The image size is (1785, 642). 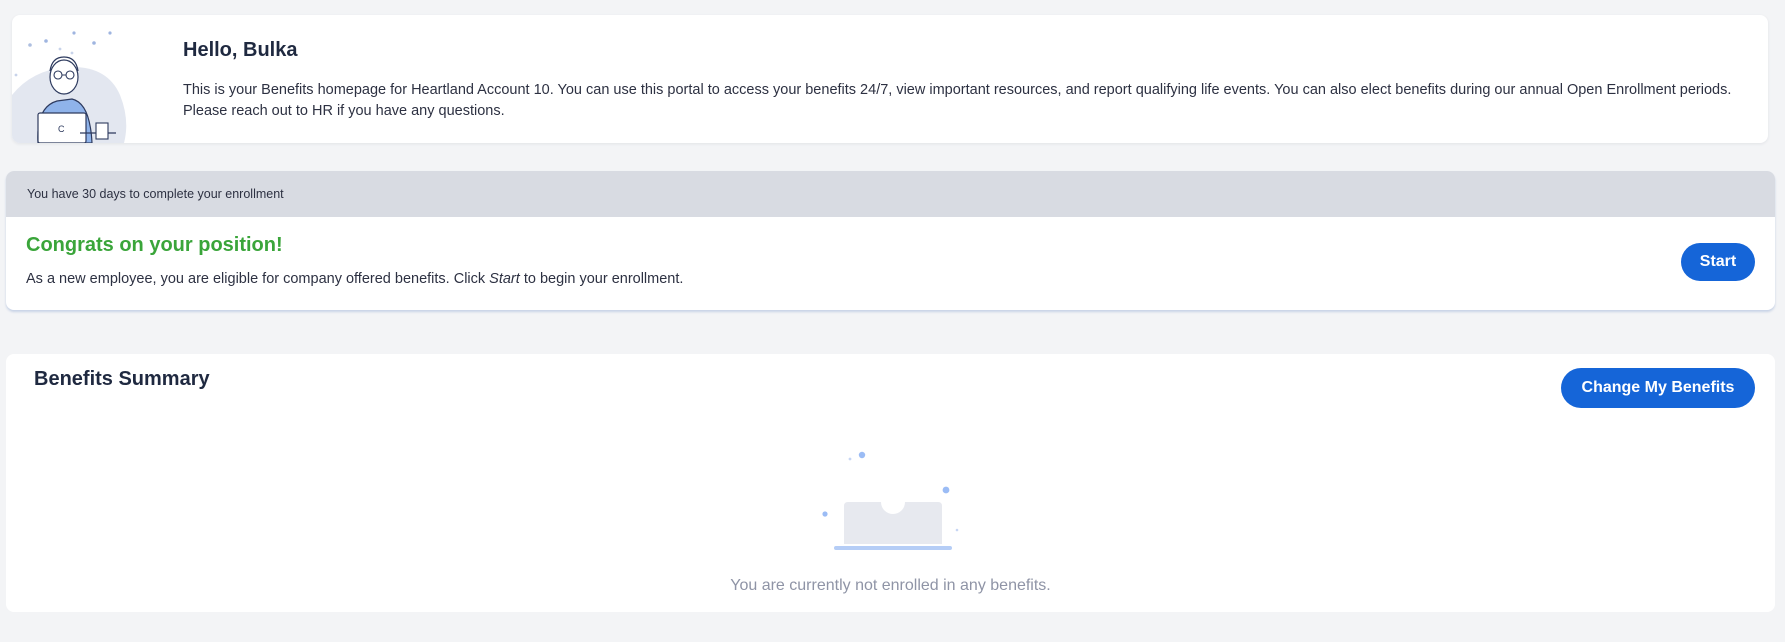 What do you see at coordinates (240, 50) in the screenshot?
I see `greeting-heading: Hello, Bulka` at bounding box center [240, 50].